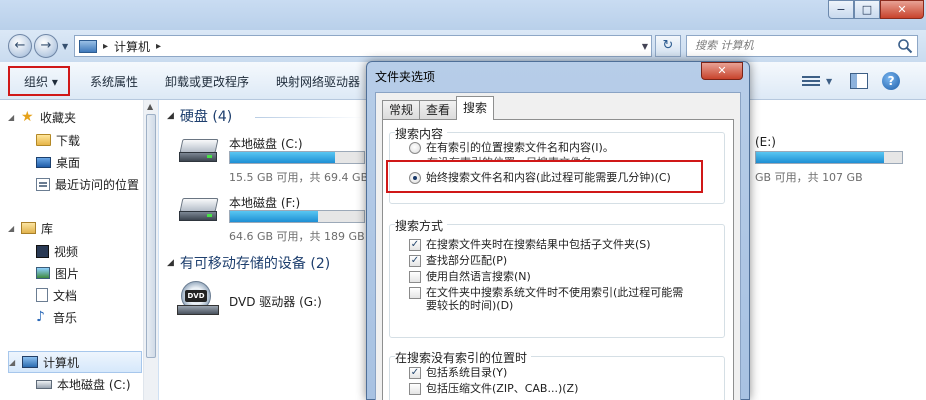 The height and width of the screenshot is (400, 926). Describe the element at coordinates (41, 81) in the screenshot. I see `organize-button: 组织 ▾` at that location.